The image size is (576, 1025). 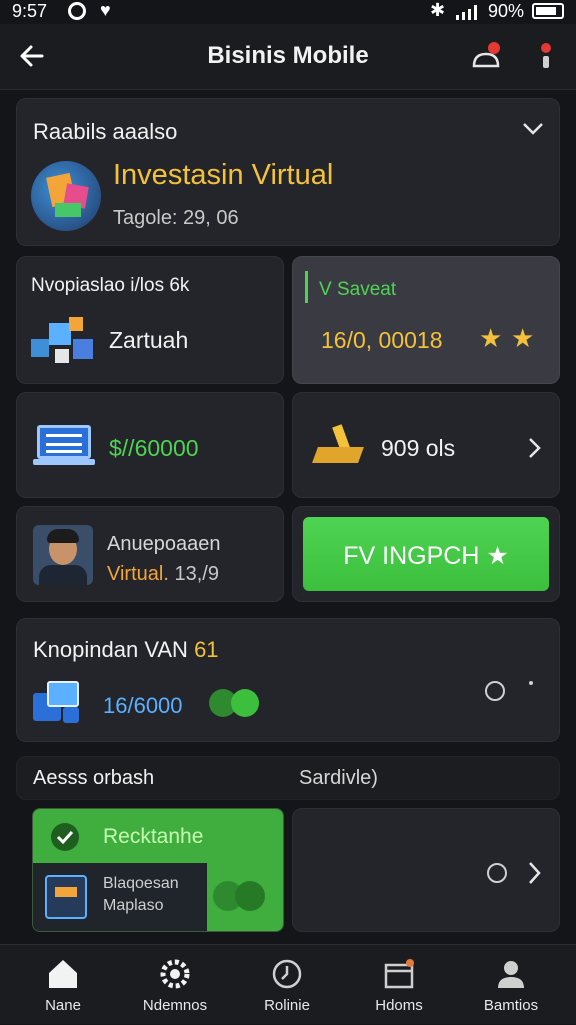 What do you see at coordinates (175, 974) in the screenshot?
I see `gear-icon` at bounding box center [175, 974].